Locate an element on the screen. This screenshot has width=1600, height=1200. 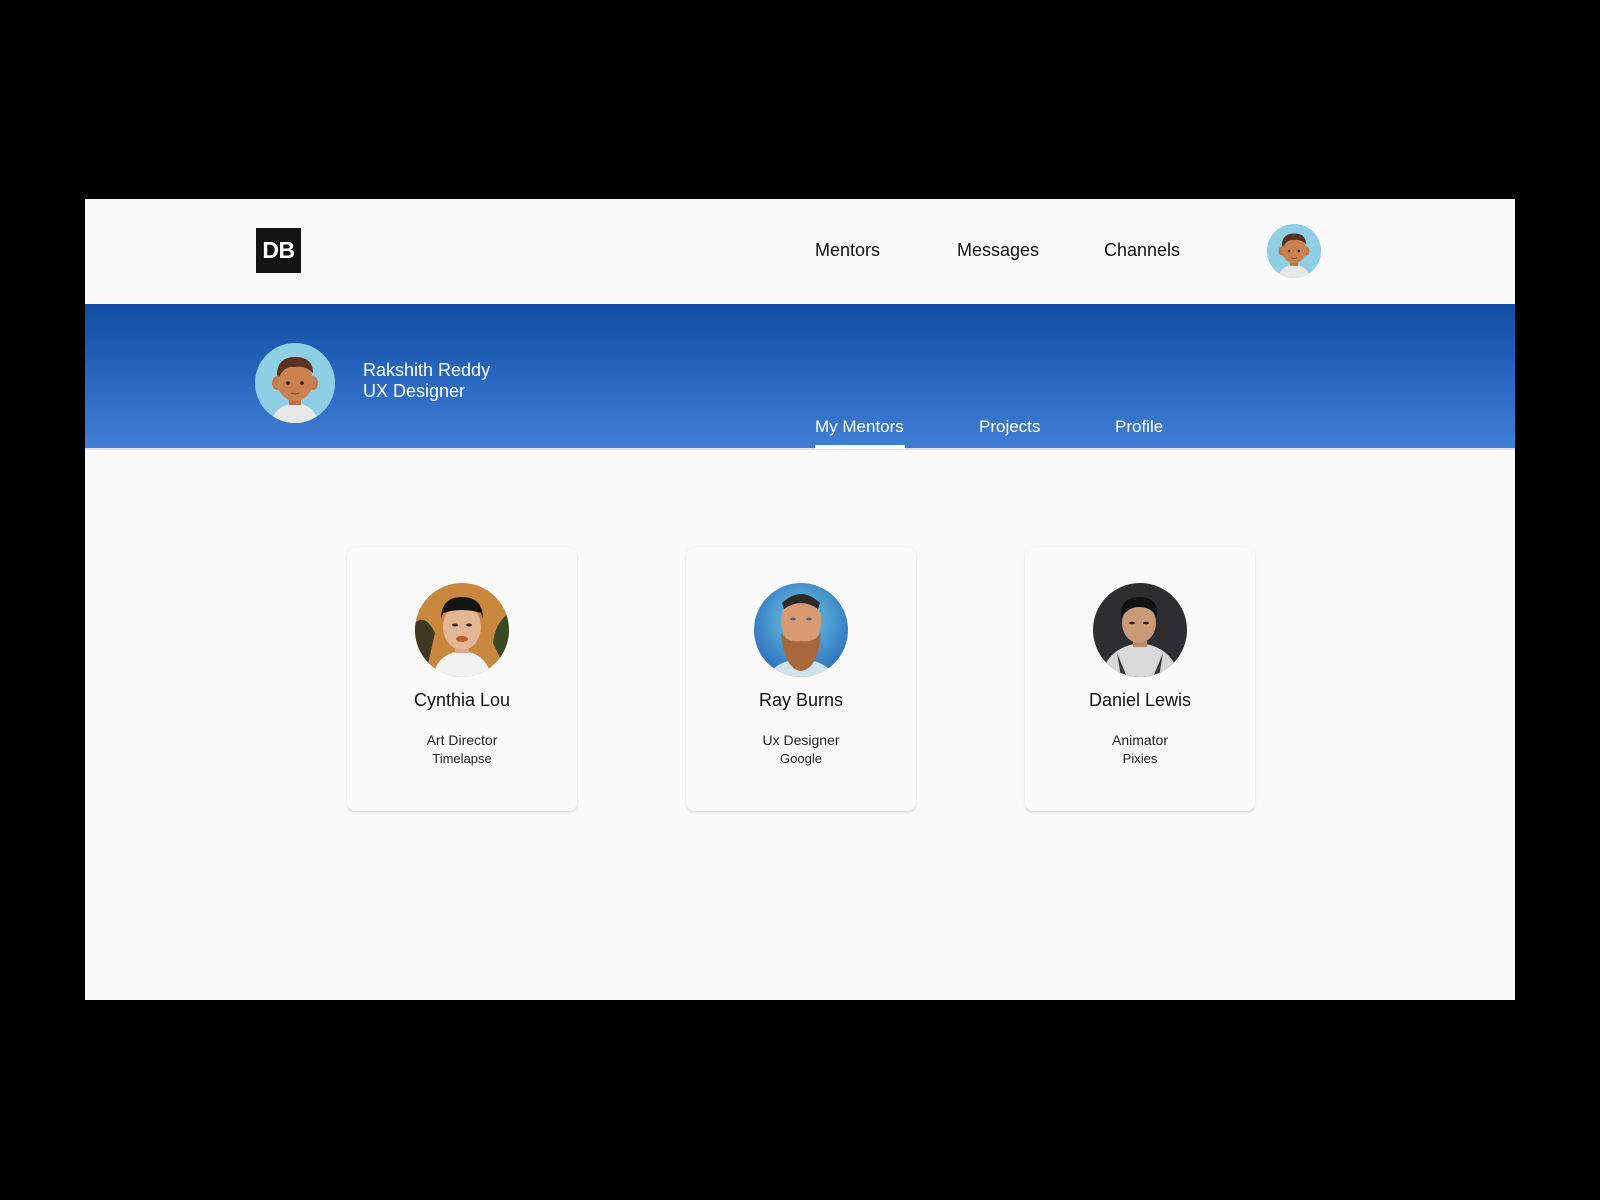
mentor-company: Timelapse is located at coordinates (462, 758).